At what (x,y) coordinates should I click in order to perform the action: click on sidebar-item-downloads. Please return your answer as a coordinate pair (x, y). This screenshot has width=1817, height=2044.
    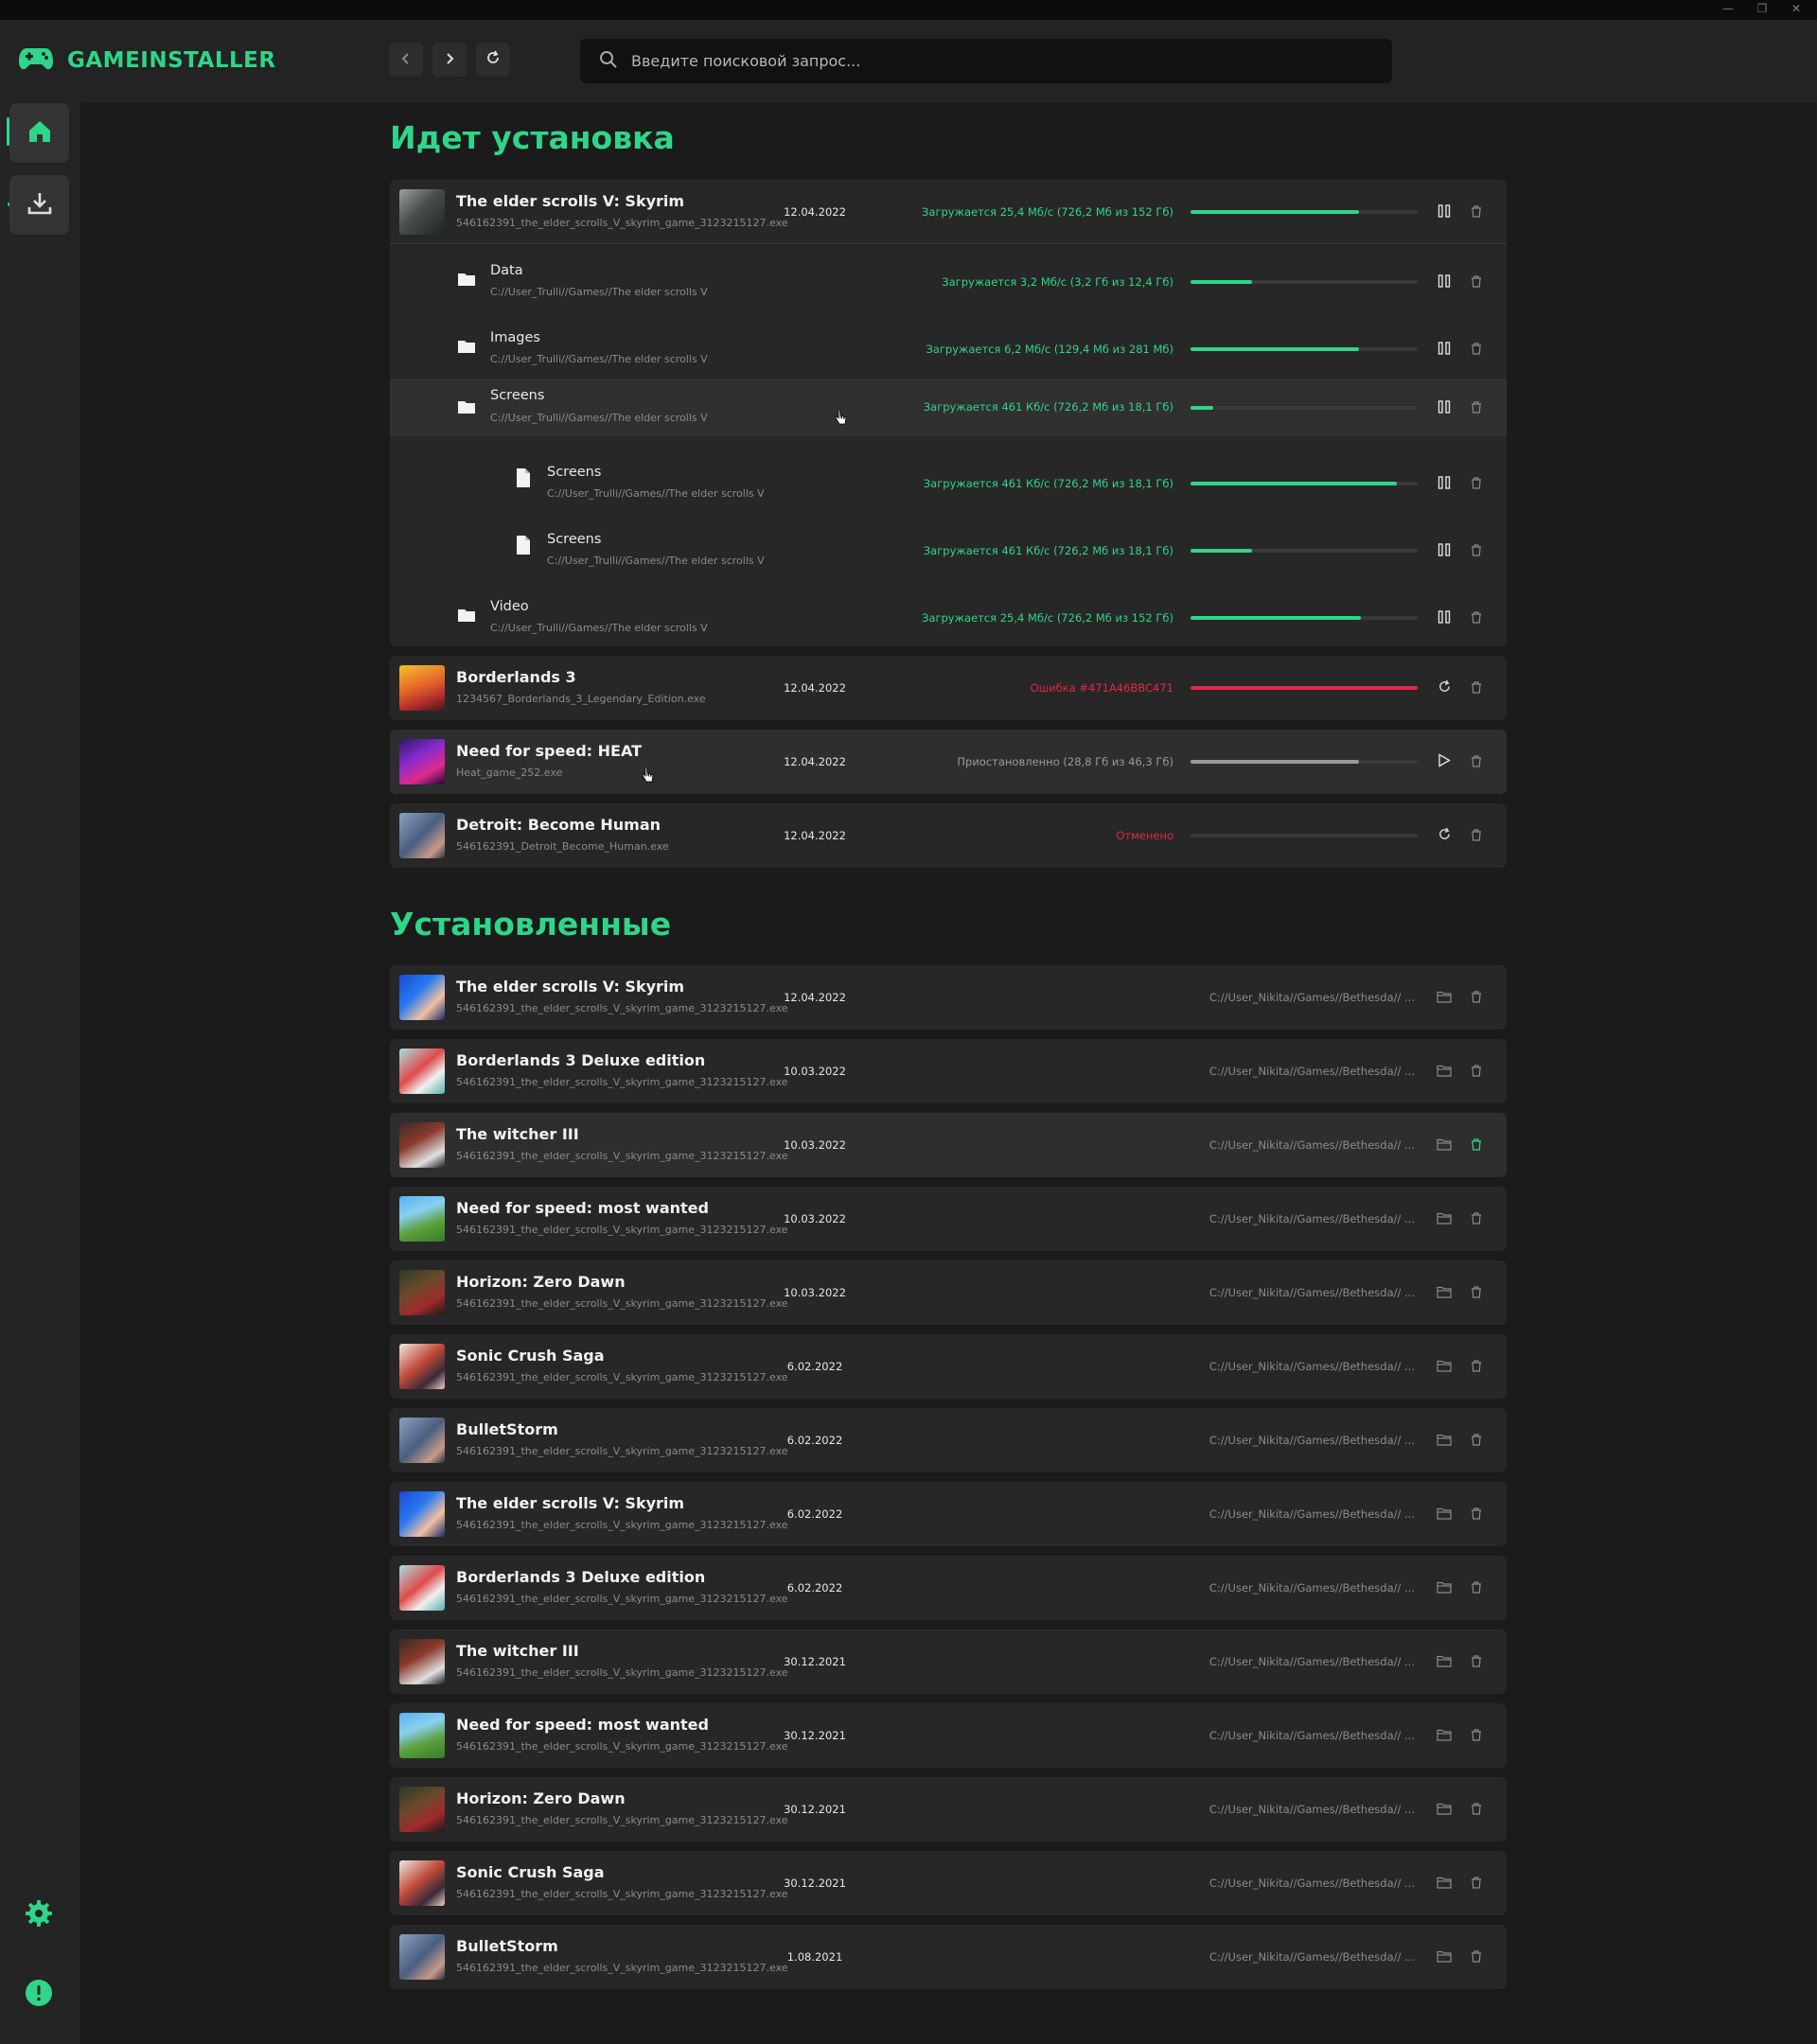
    Looking at the image, I should click on (39, 205).